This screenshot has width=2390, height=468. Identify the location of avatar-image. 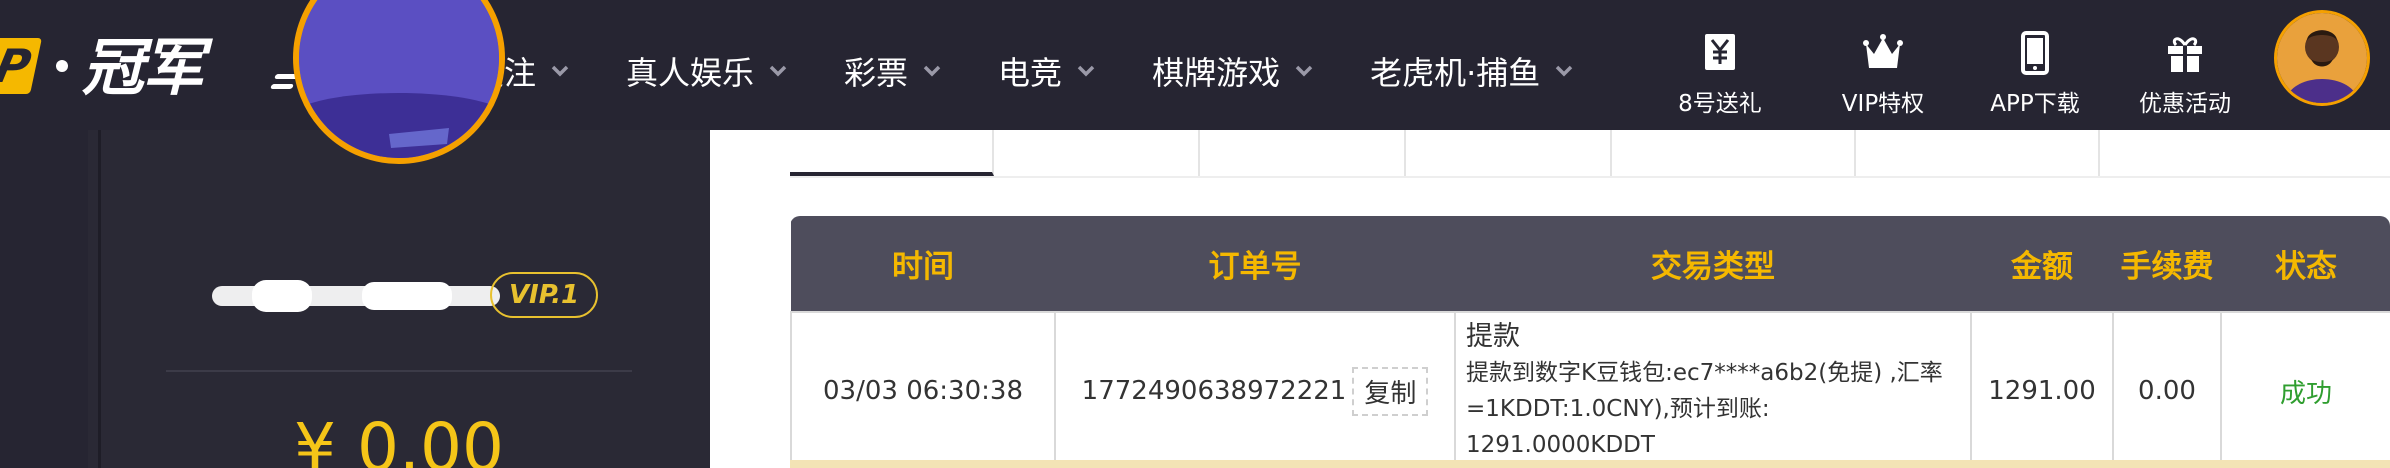
(2322, 58).